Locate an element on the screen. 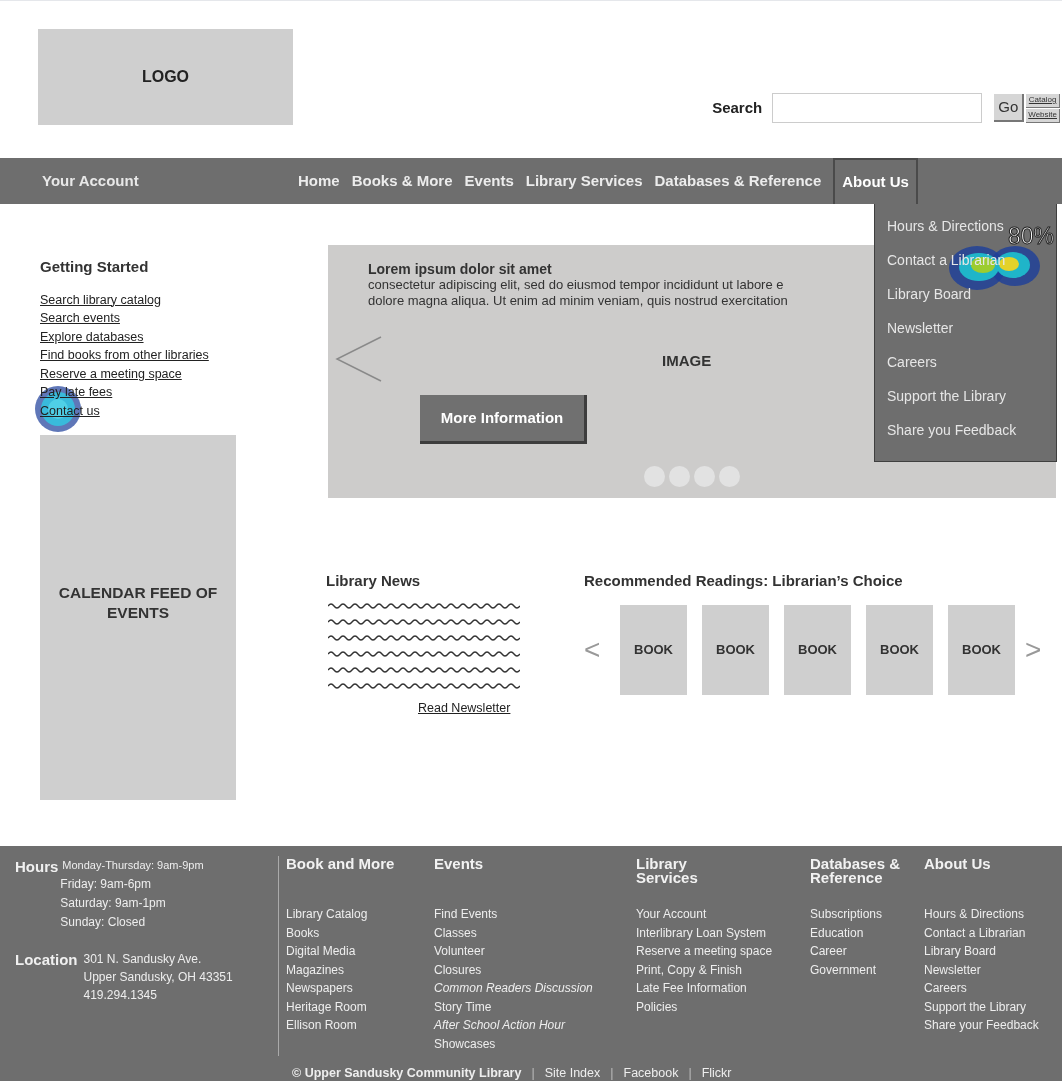 This screenshot has height=1081, width=1062. footer-link: Magazines is located at coordinates (315, 969).